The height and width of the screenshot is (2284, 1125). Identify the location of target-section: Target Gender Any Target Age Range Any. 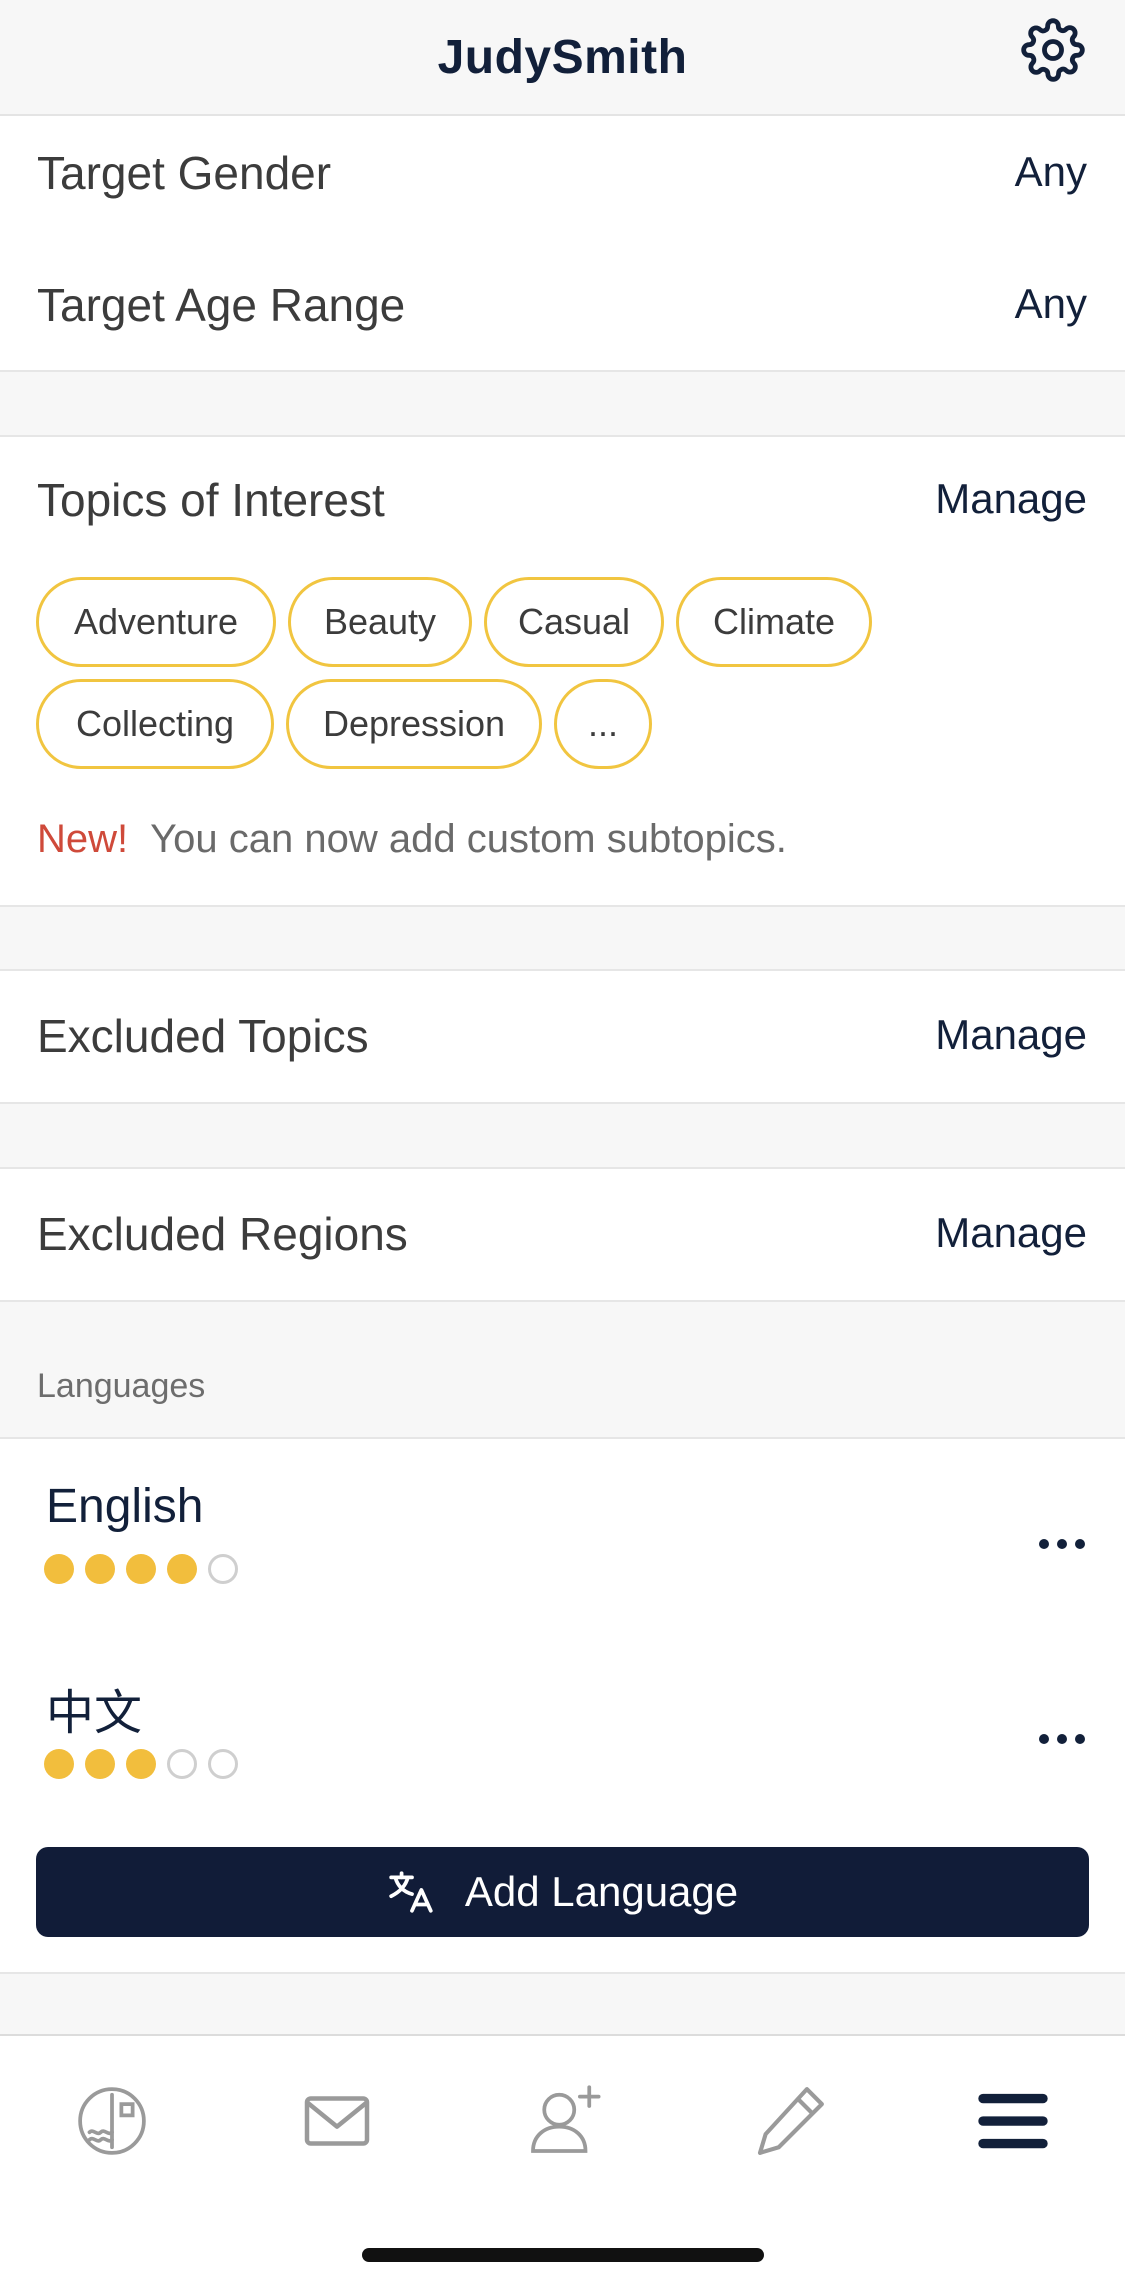
(562, 244).